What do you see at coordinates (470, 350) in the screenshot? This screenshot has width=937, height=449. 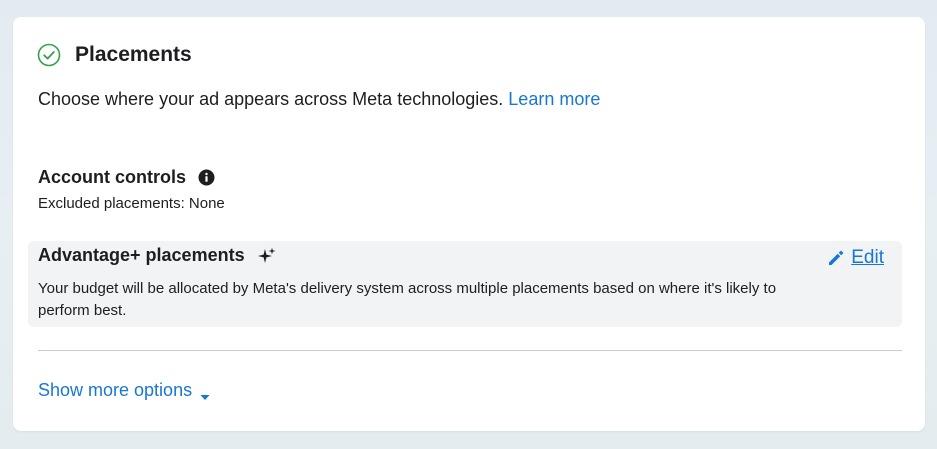 I see `divider` at bounding box center [470, 350].